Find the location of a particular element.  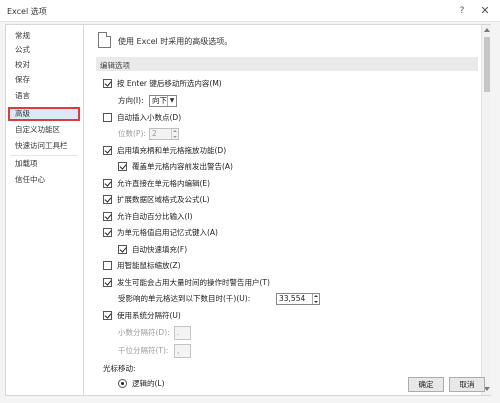

option-intellimouse-zoom: 用智能鼠标缩放(Z) is located at coordinates (142, 266).